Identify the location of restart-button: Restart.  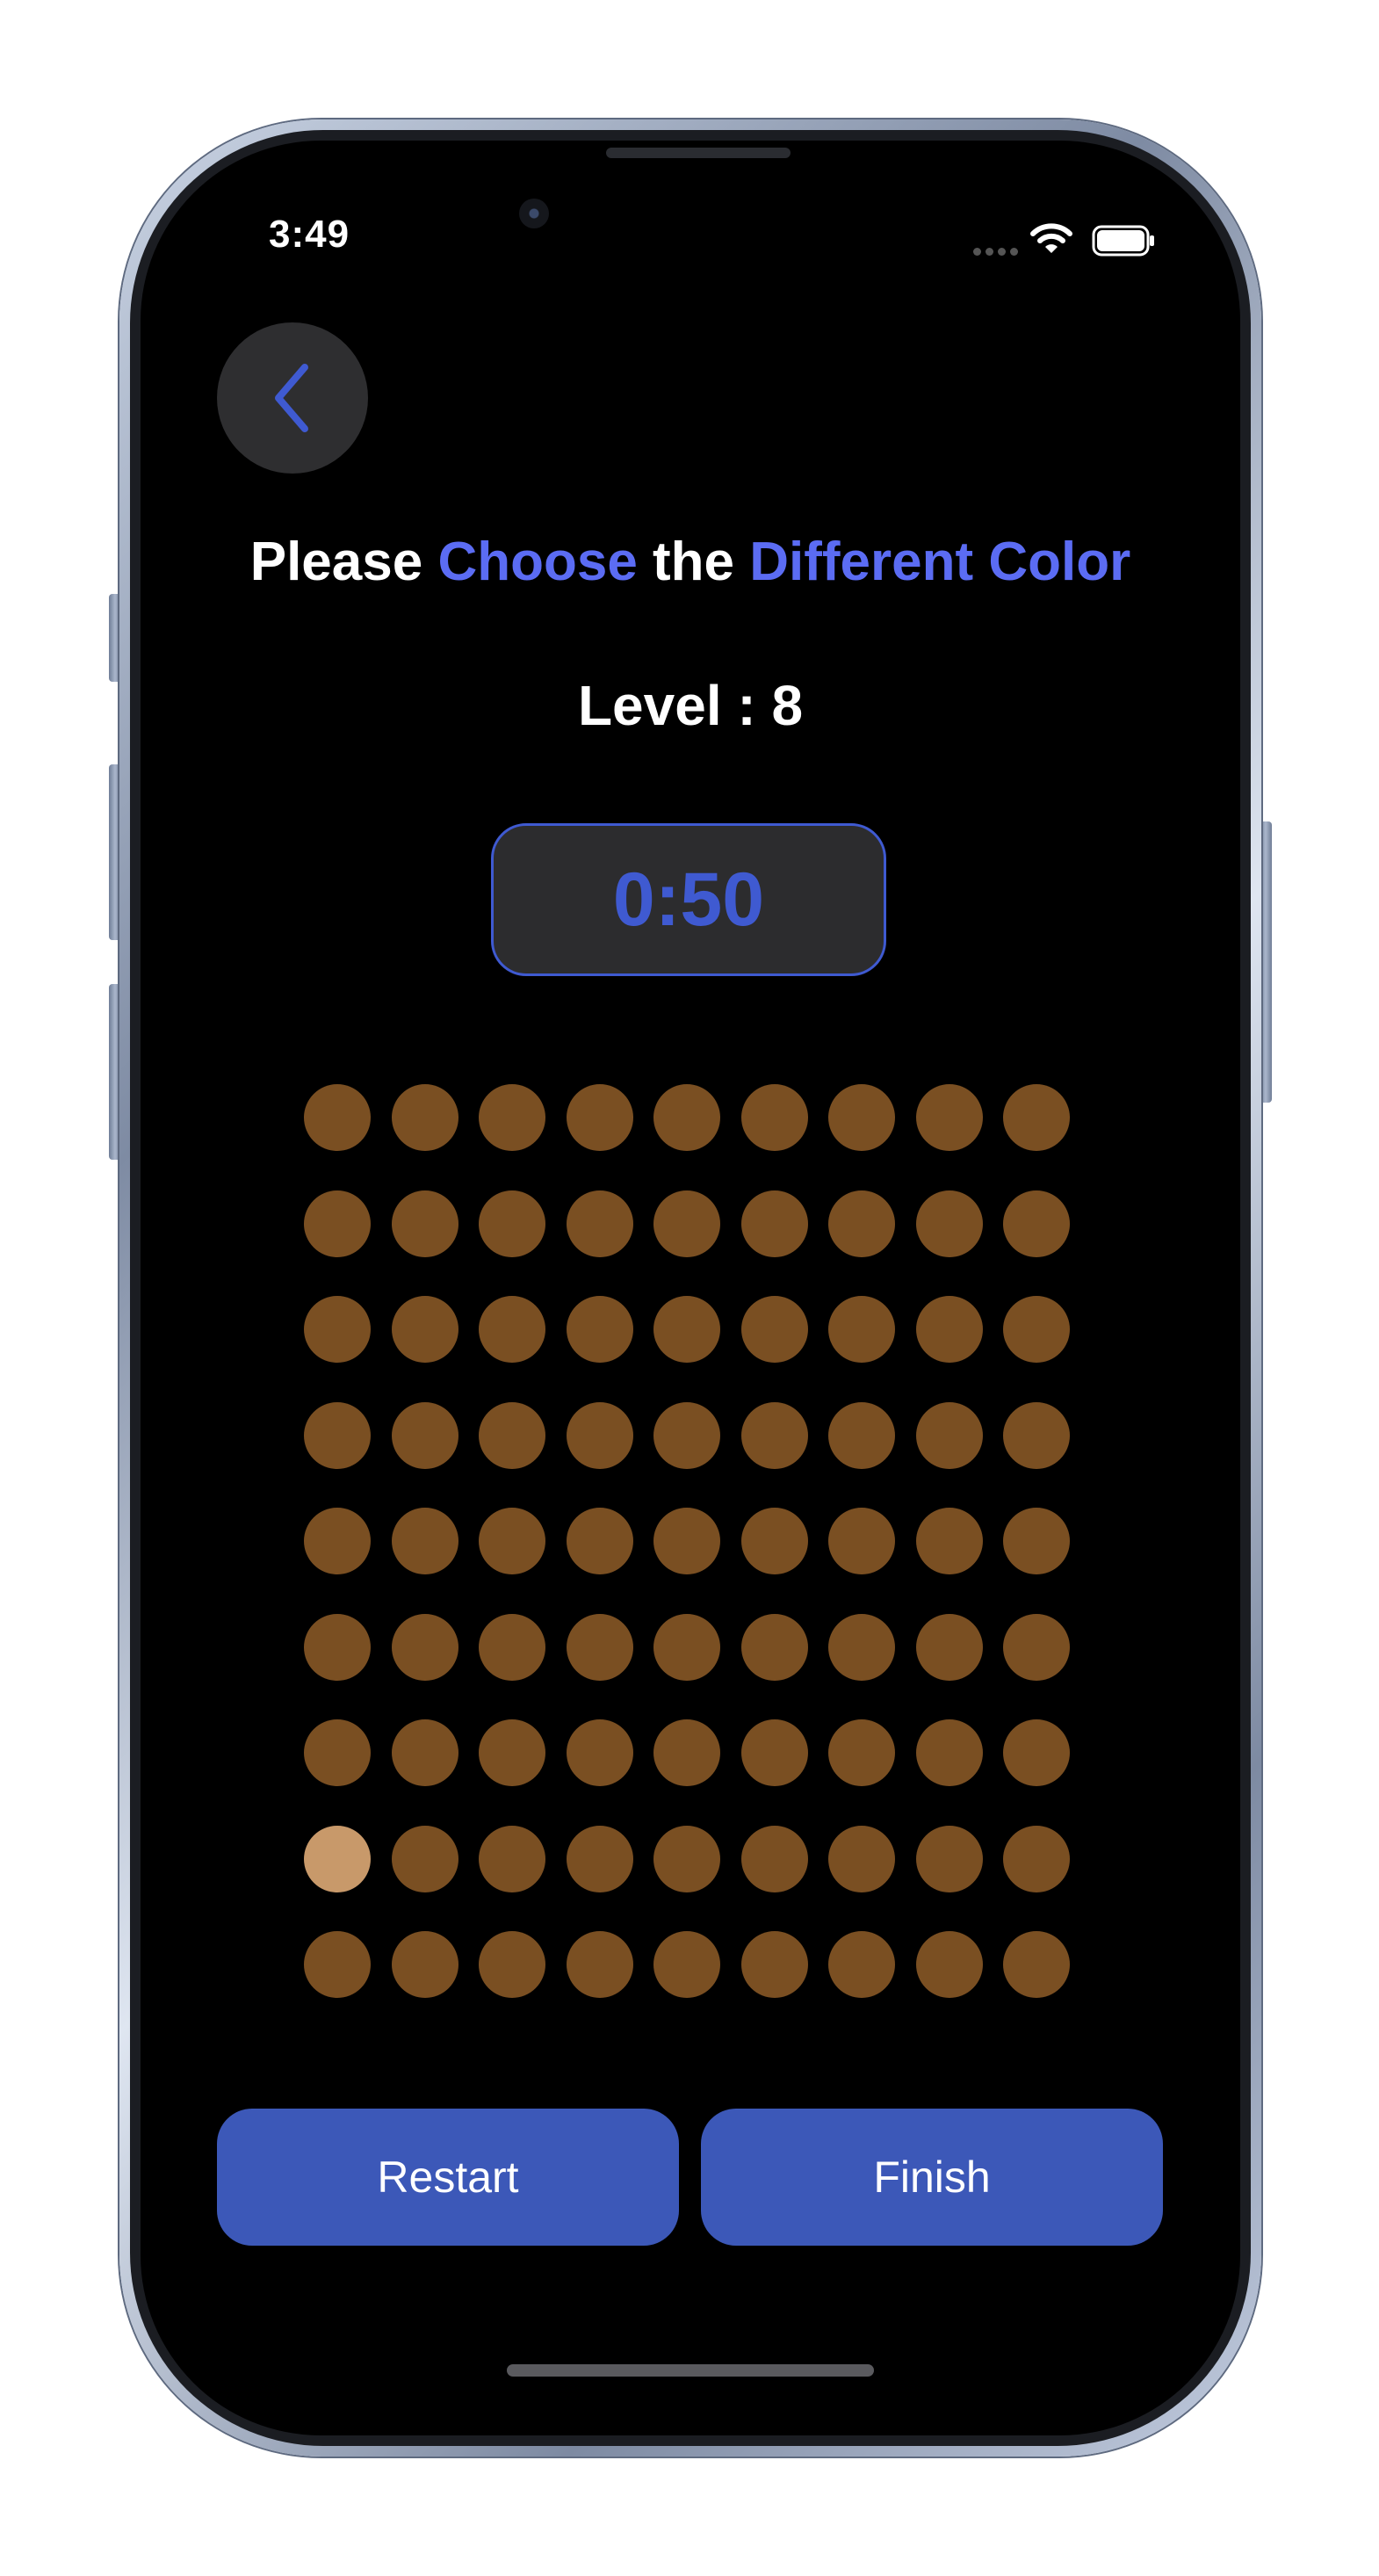
(448, 2177).